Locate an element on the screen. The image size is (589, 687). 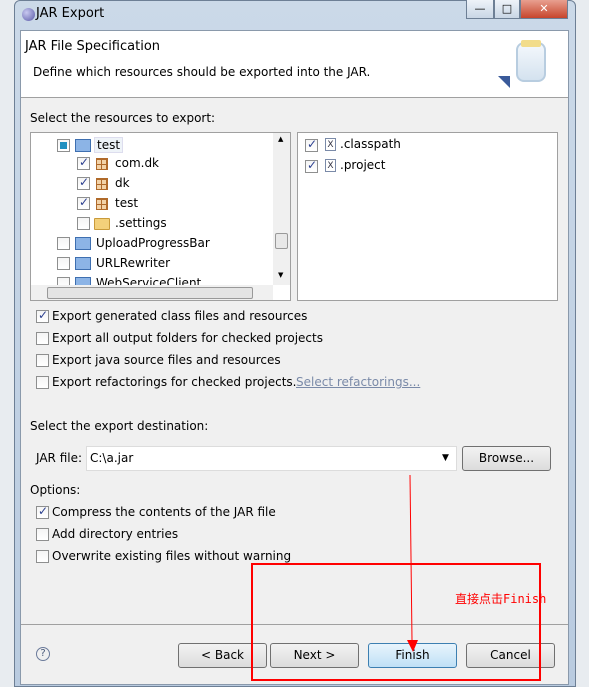
annotation-text: 直接点击Finish is located at coordinates (501, 599).